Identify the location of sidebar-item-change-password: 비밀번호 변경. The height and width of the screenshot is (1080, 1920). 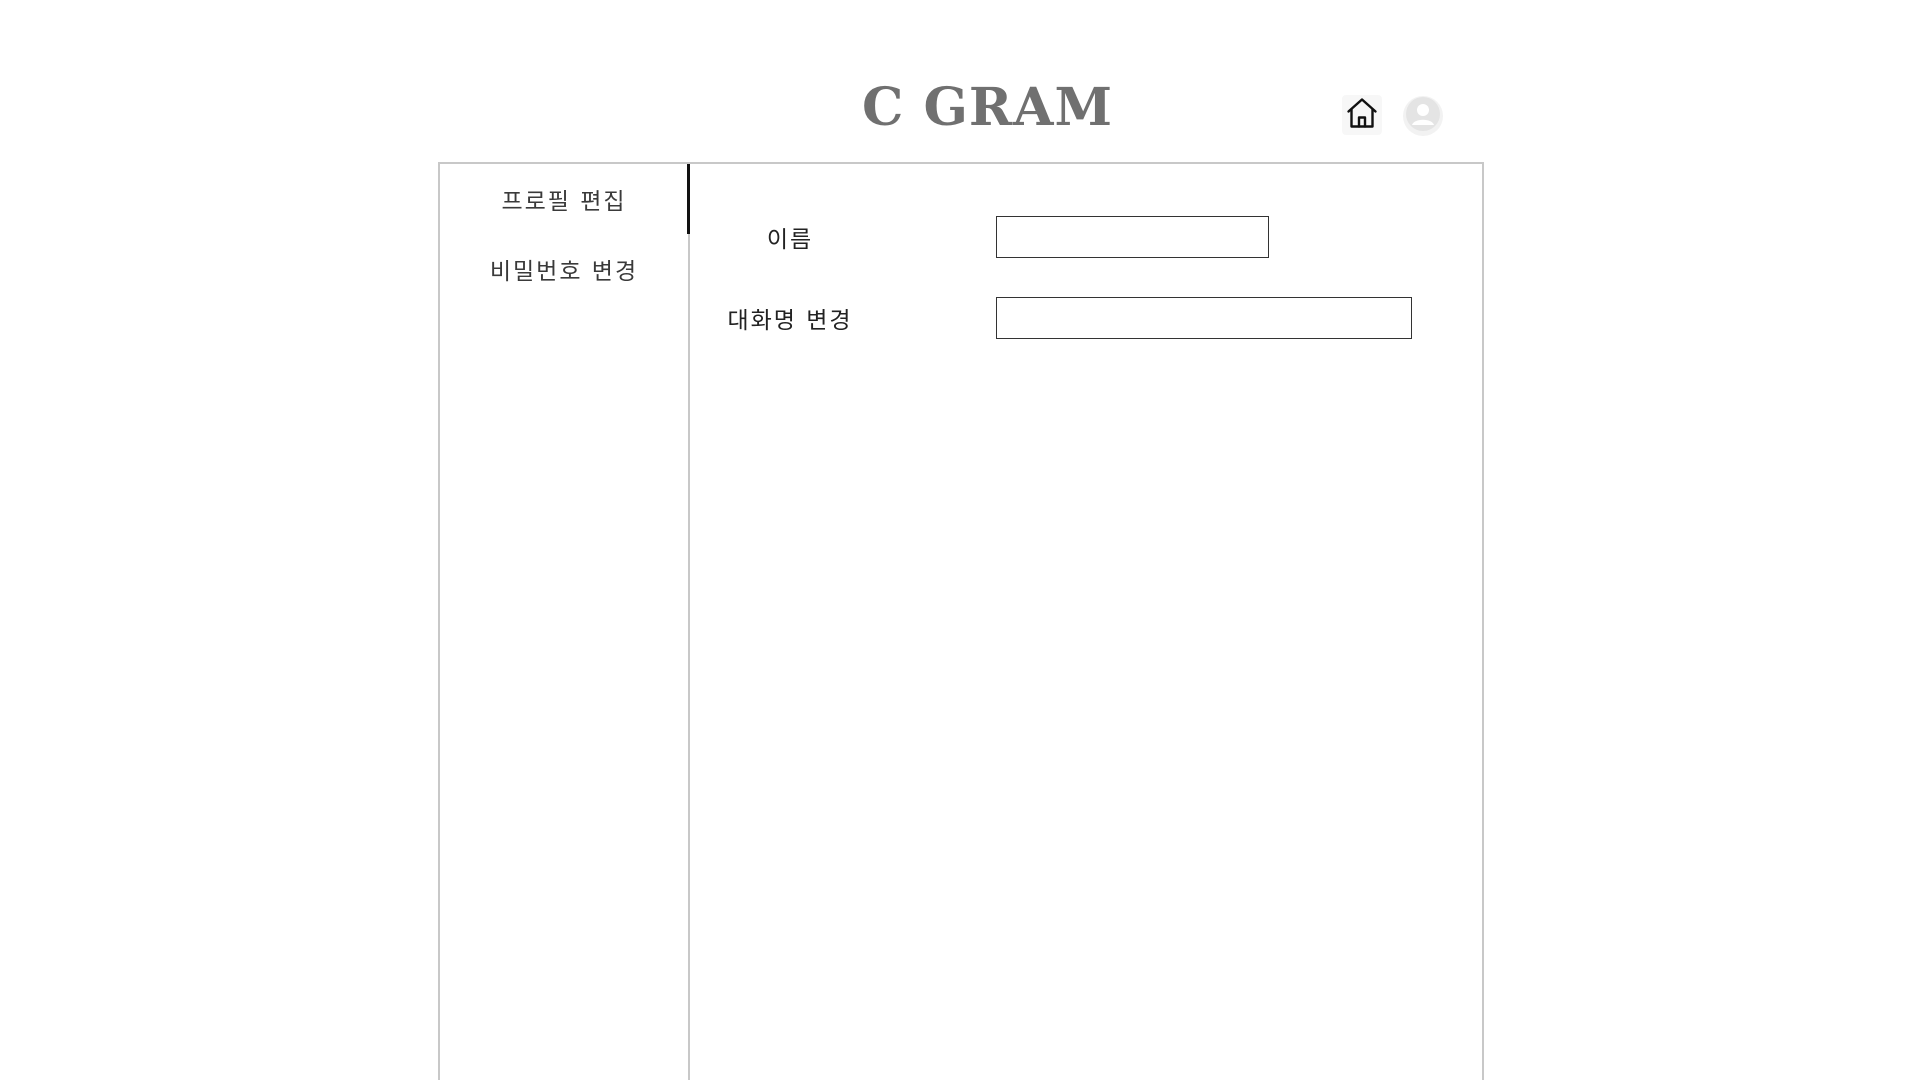
(564, 269).